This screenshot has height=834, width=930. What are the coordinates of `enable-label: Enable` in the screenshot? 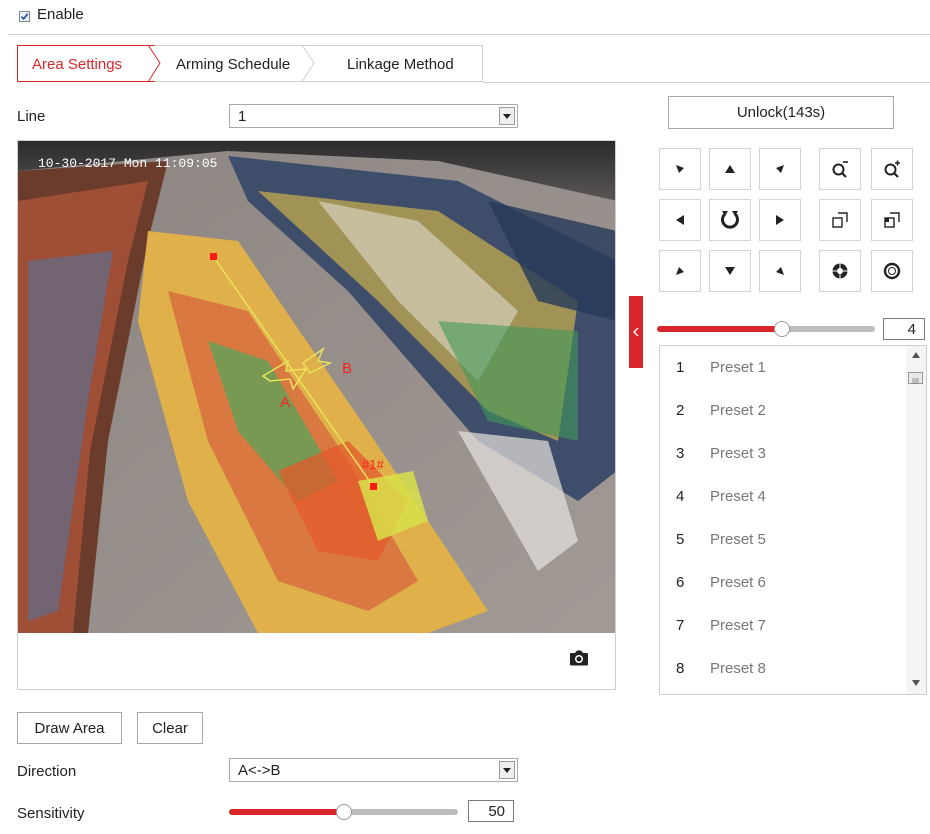 It's located at (60, 14).